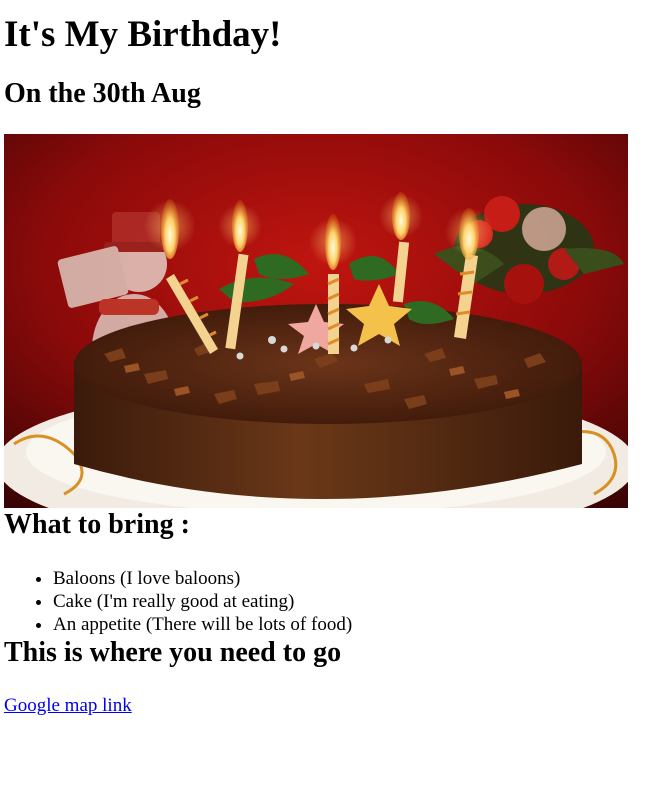 The height and width of the screenshot is (801, 654). Describe the element at coordinates (351, 601) in the screenshot. I see `list-item: Cake (I'm really good at eating)` at that location.